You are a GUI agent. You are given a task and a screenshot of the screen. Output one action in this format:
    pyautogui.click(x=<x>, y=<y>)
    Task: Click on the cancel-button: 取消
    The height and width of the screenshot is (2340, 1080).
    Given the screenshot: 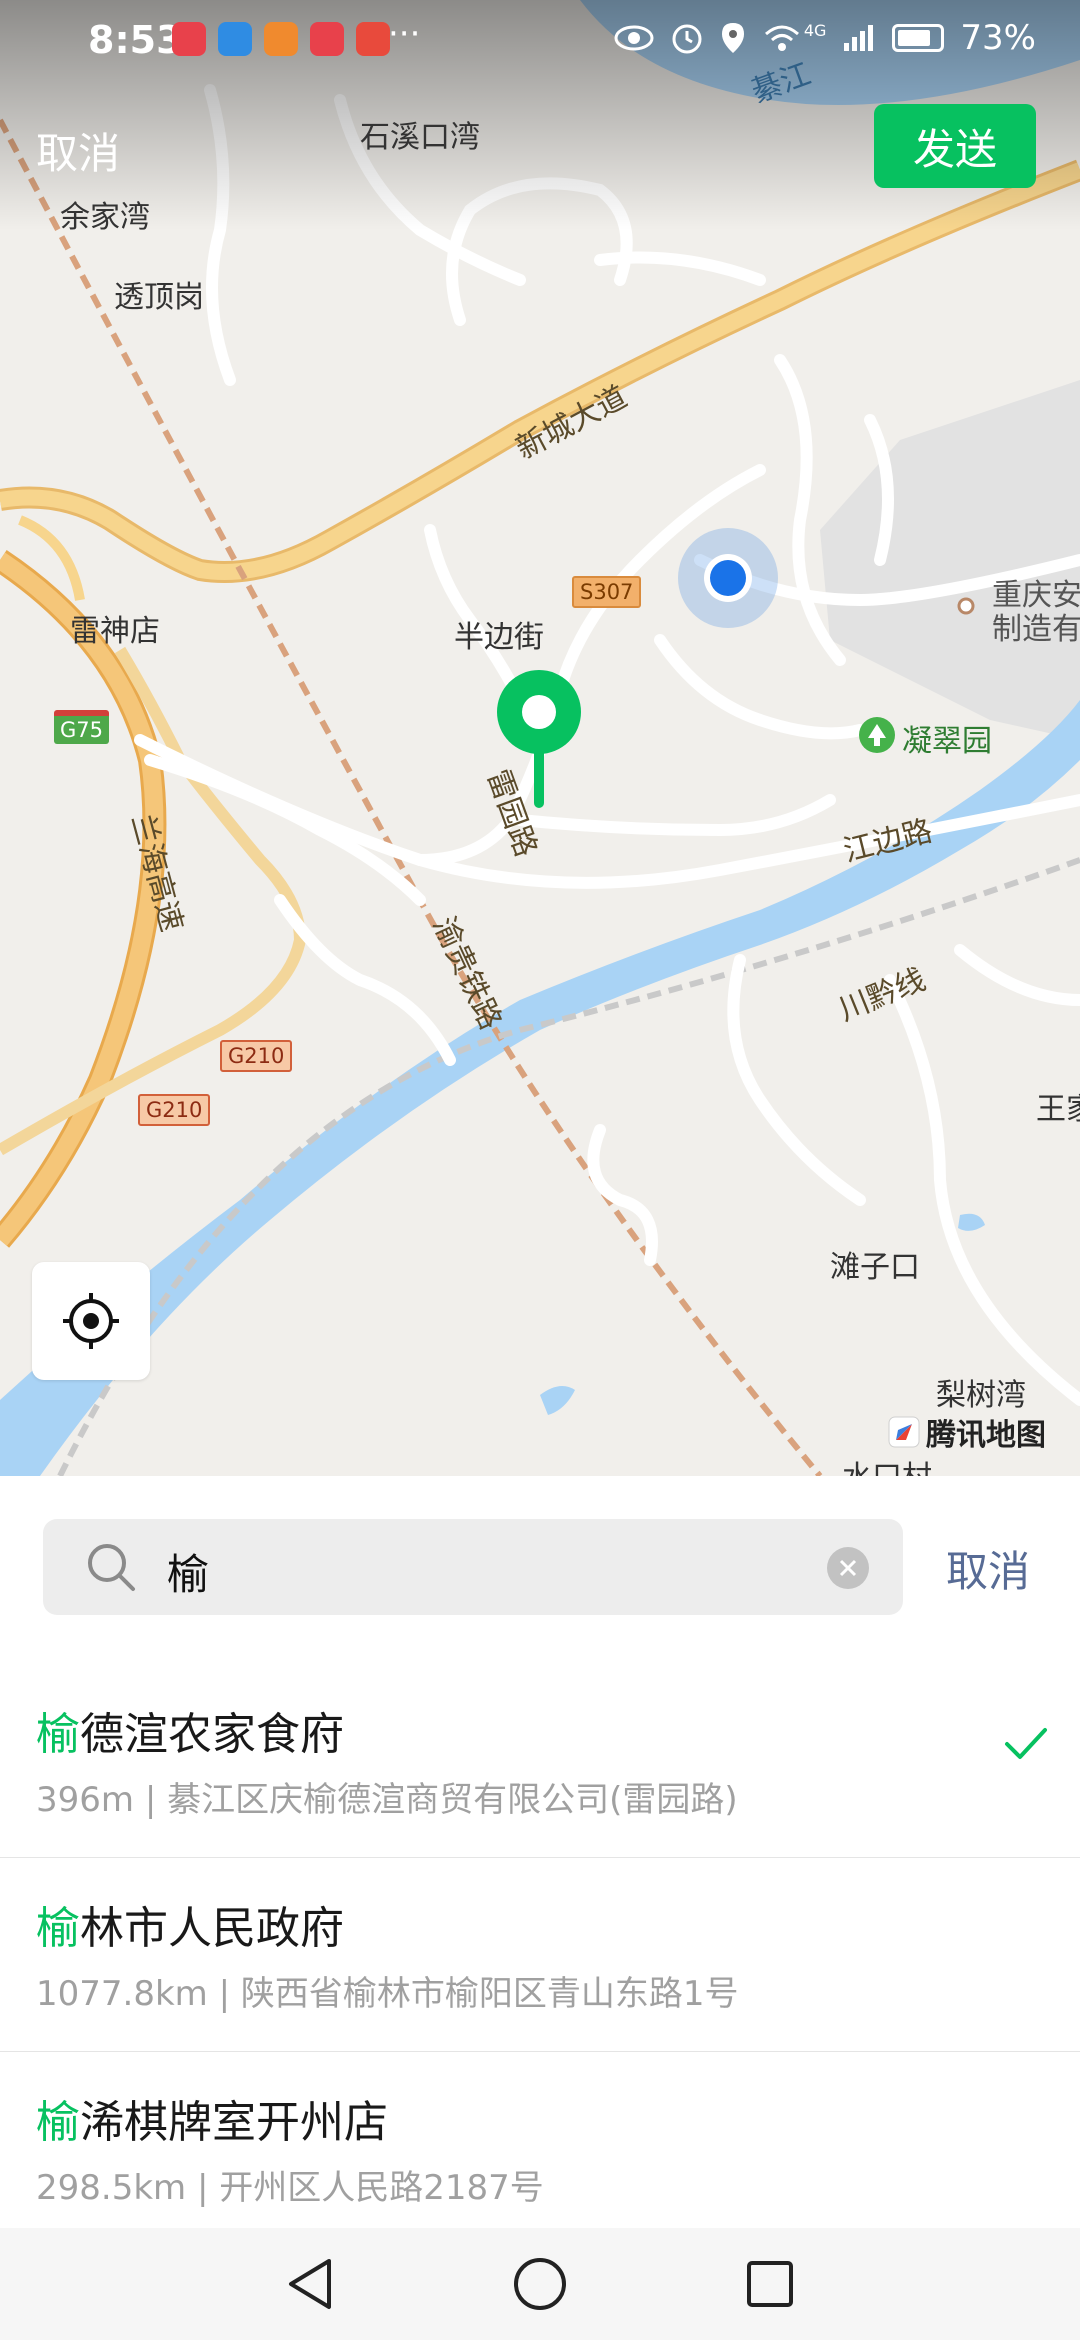 What is the action you would take?
    pyautogui.click(x=78, y=150)
    